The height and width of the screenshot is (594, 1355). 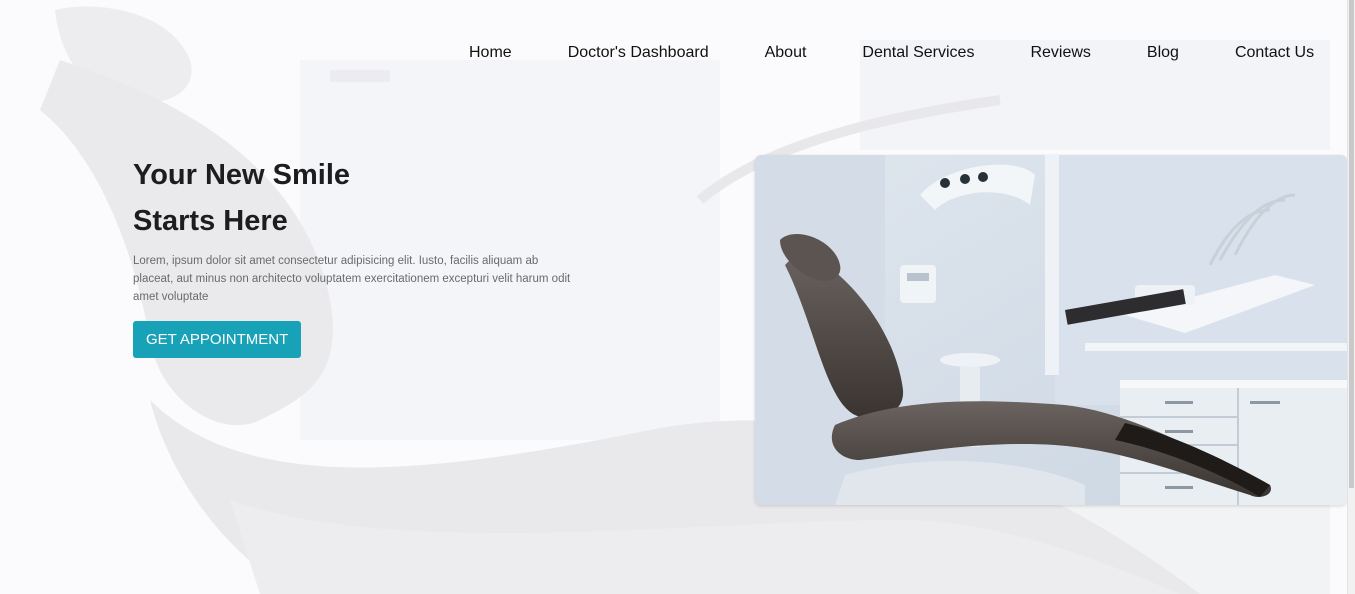 What do you see at coordinates (210, 221) in the screenshot?
I see `hero-title-line-2: Starts Here` at bounding box center [210, 221].